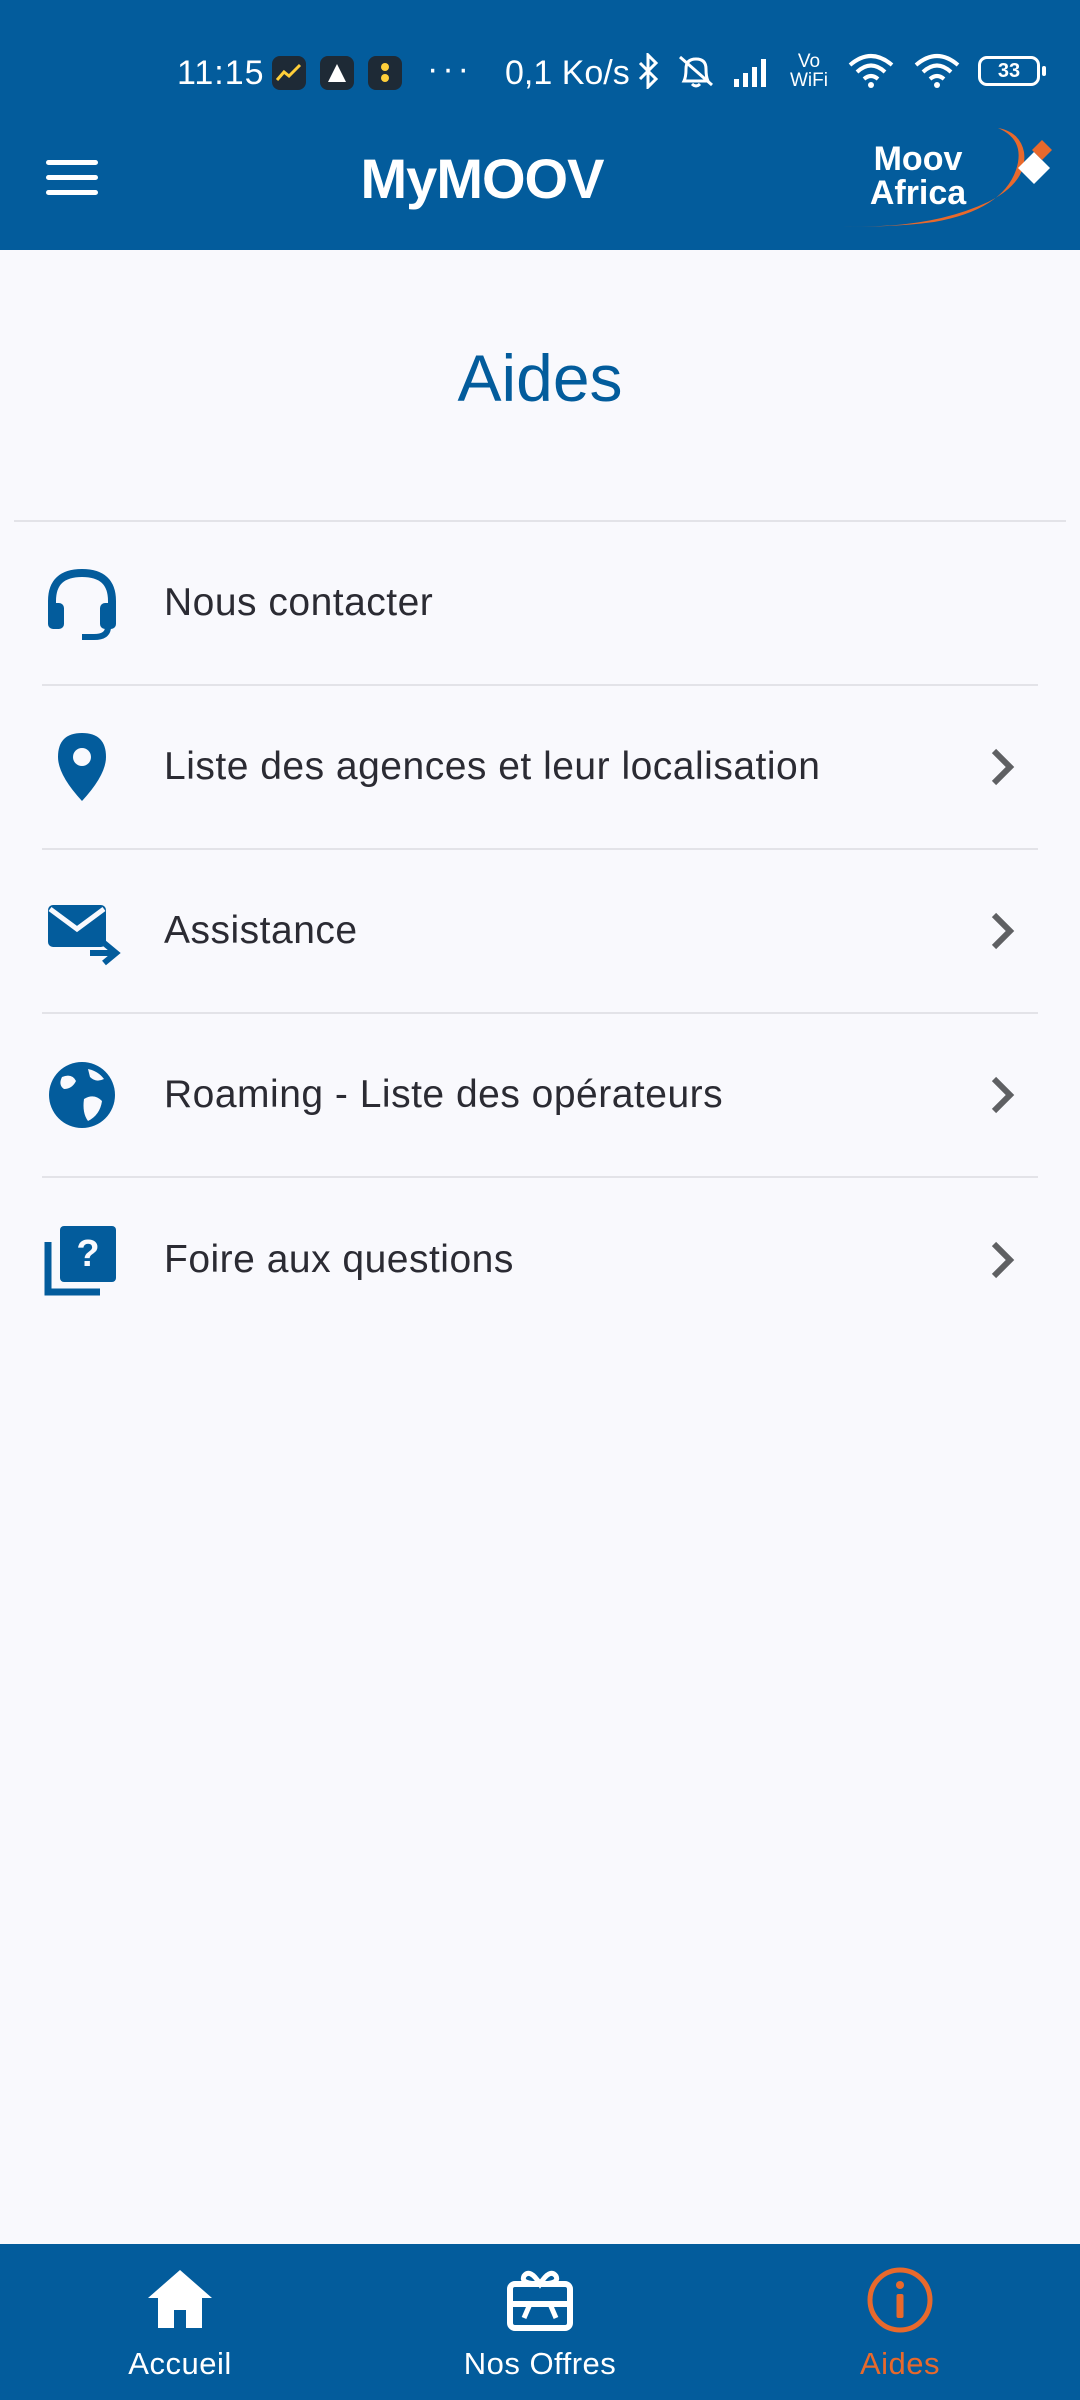 The width and height of the screenshot is (1080, 2400). I want to click on nav-item-aides: Aides, so click(900, 2322).